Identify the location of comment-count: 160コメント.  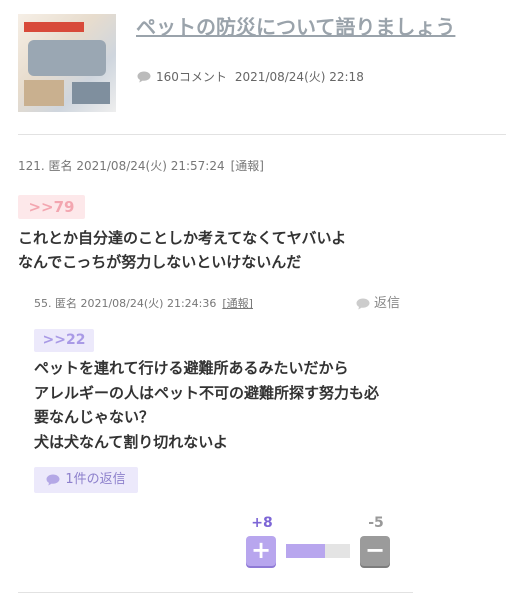
(191, 77).